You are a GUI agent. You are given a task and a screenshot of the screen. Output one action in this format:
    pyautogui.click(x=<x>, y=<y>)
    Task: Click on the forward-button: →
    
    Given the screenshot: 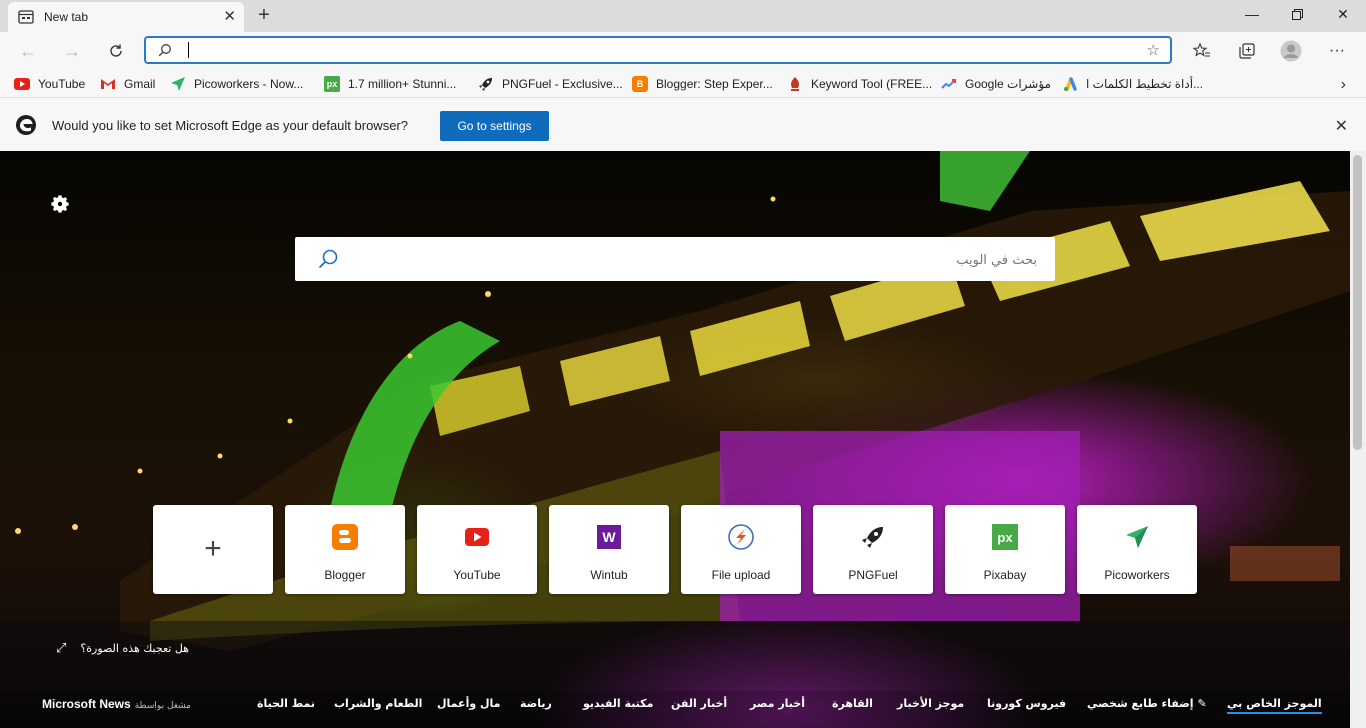 What is the action you would take?
    pyautogui.click(x=72, y=51)
    